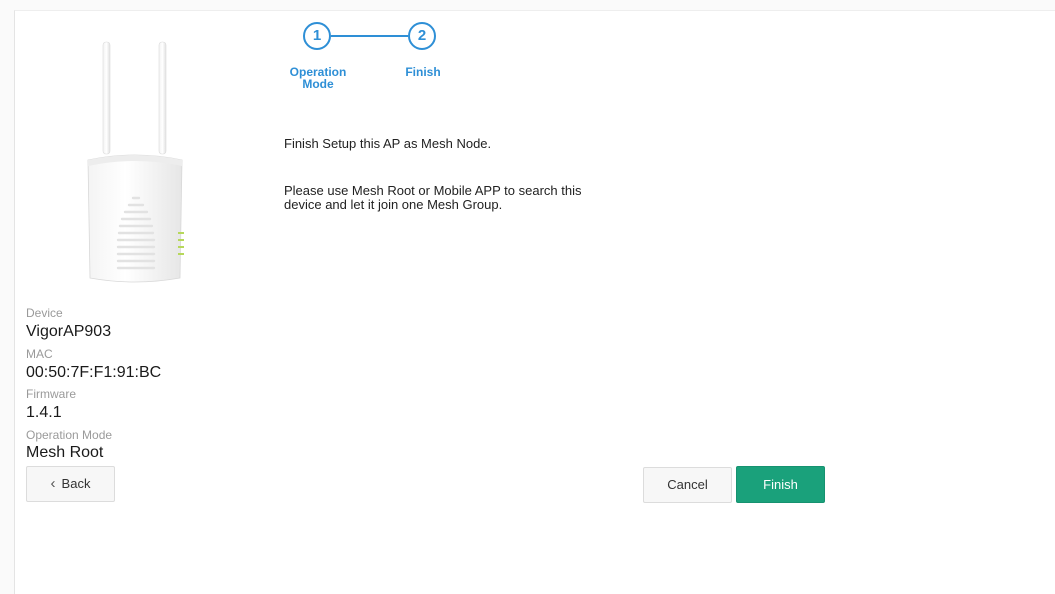 The width and height of the screenshot is (1055, 594). What do you see at coordinates (388, 143) in the screenshot?
I see `finish-message: Finish Setup this AP as Mesh Node.` at bounding box center [388, 143].